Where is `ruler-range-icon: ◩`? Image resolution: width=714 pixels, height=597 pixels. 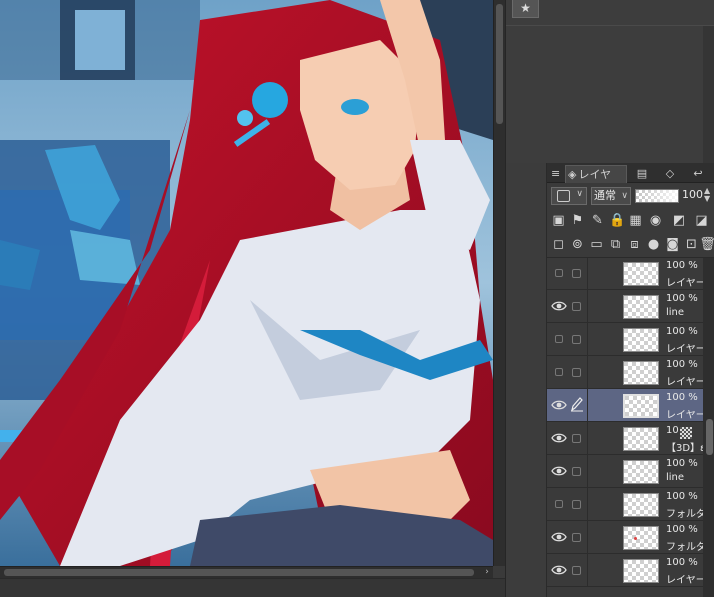
ruler-range-icon: ◩ is located at coordinates (679, 220).